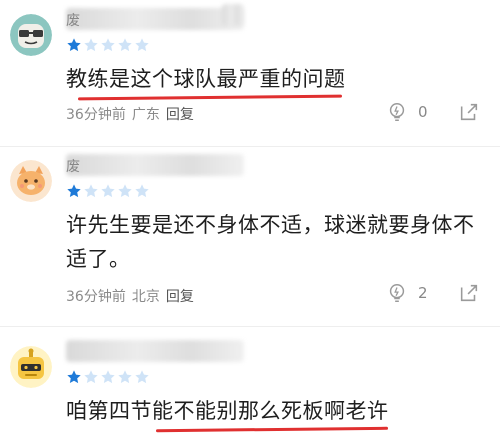  I want to click on comment-meta: 36分钟前 广东 回复, so click(130, 114).